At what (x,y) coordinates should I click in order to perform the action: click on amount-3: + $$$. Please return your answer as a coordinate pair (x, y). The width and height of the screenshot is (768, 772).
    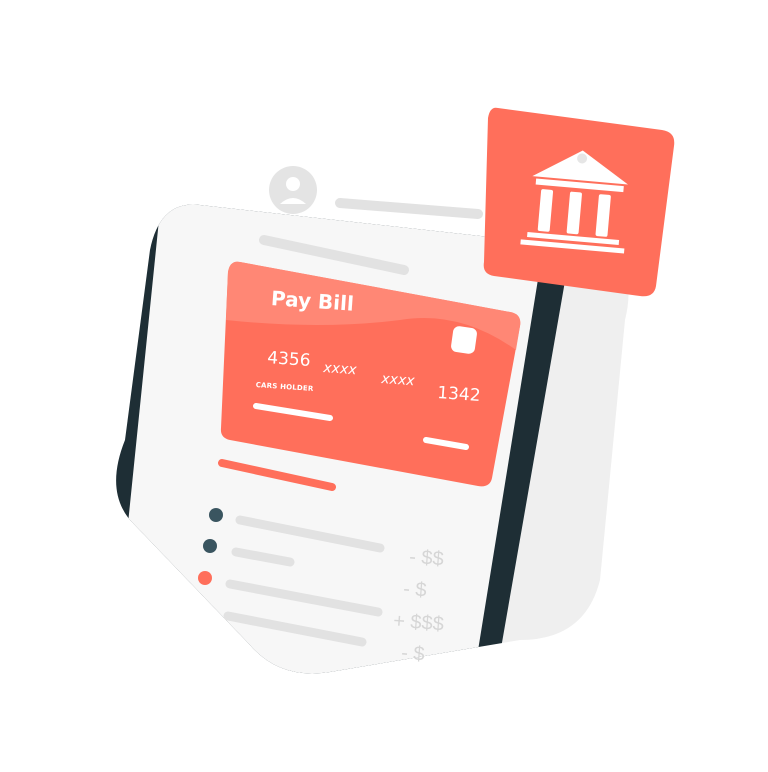
    Looking at the image, I should click on (418, 623).